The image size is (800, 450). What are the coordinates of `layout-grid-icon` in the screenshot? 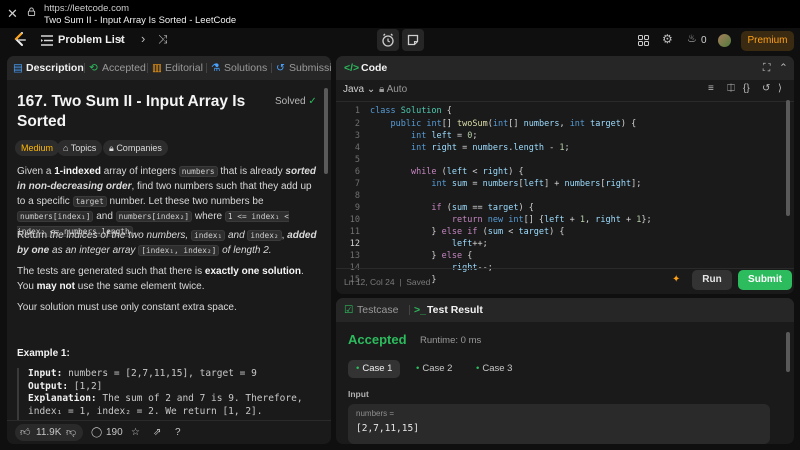 It's located at (643, 40).